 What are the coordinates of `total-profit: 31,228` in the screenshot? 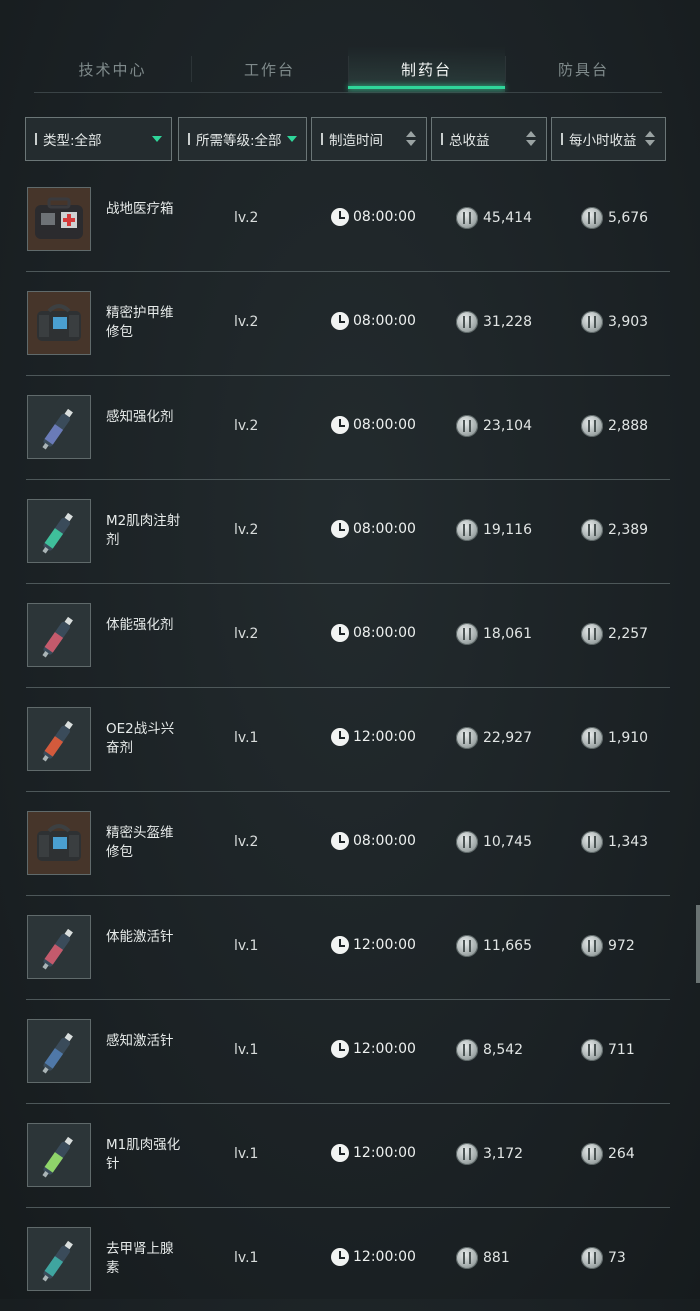 It's located at (494, 322).